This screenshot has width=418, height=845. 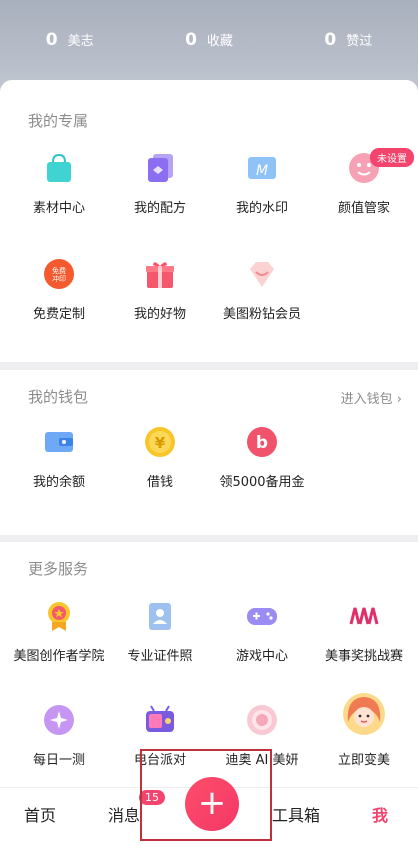 I want to click on award-logo-icon, so click(x=364, y=616).